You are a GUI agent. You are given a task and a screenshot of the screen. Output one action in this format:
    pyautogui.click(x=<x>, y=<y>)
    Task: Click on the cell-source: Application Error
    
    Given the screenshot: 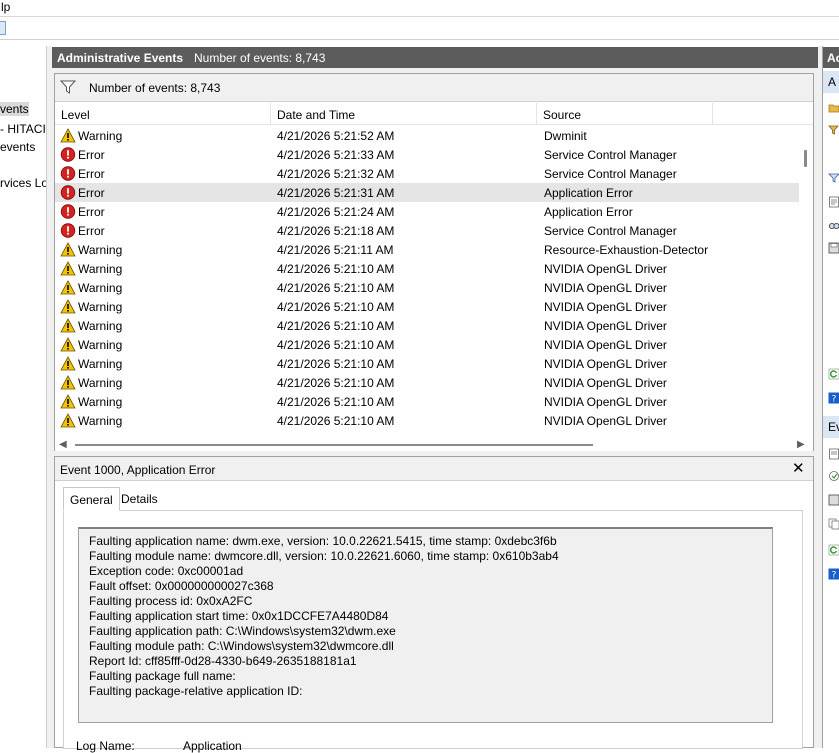 What is the action you would take?
    pyautogui.click(x=588, y=193)
    